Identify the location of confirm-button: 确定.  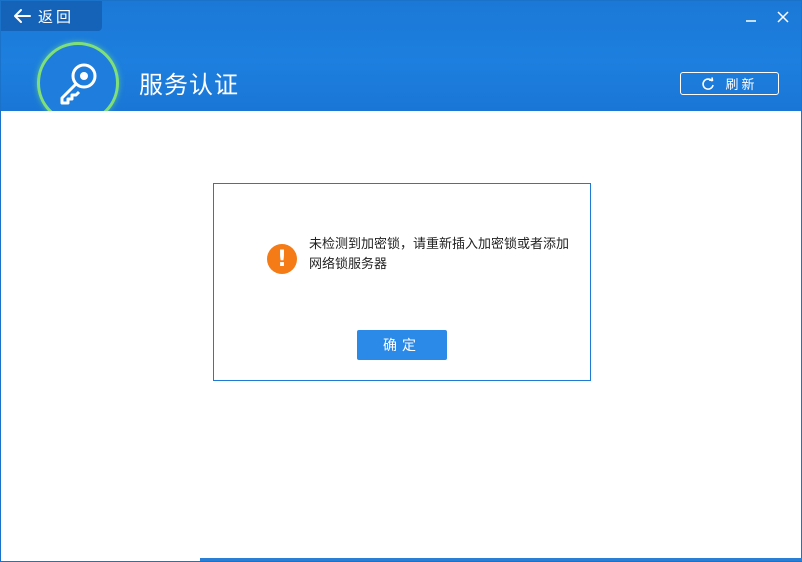
(402, 345).